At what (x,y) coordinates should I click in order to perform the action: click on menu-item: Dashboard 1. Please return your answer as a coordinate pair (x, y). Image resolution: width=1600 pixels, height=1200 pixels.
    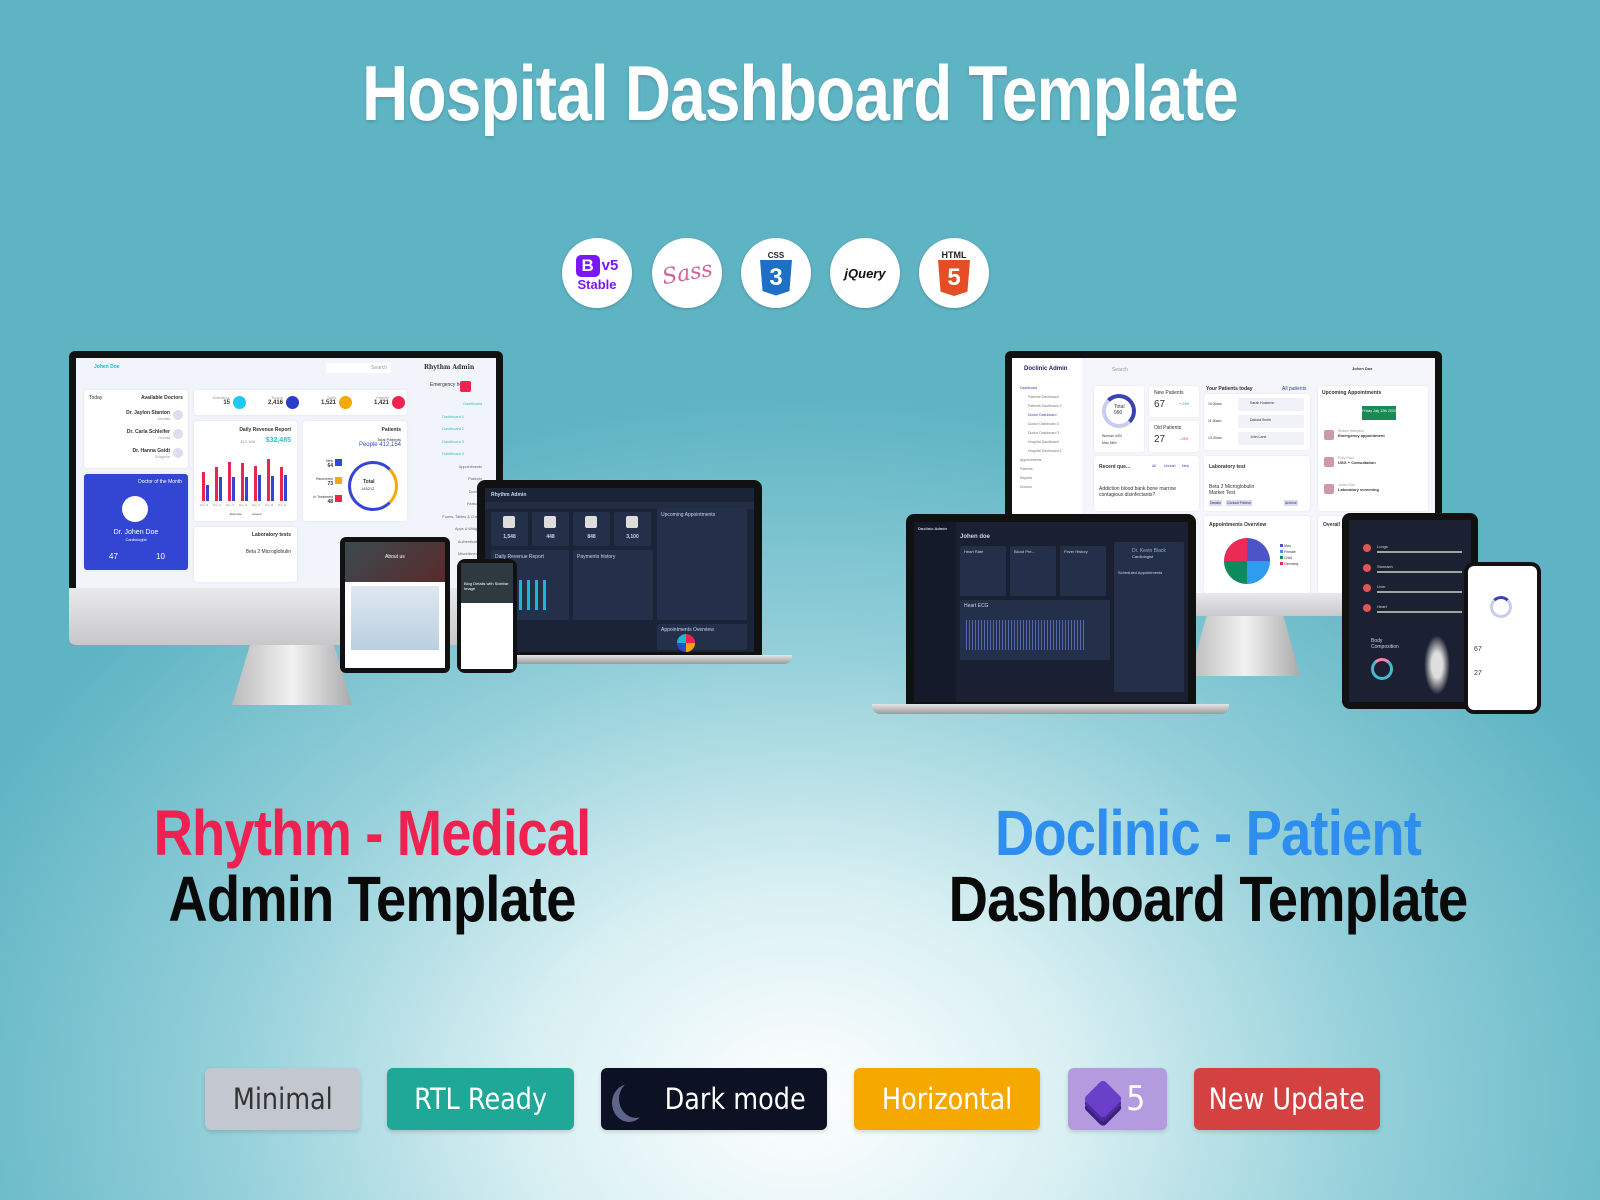
    Looking at the image, I should click on (453, 417).